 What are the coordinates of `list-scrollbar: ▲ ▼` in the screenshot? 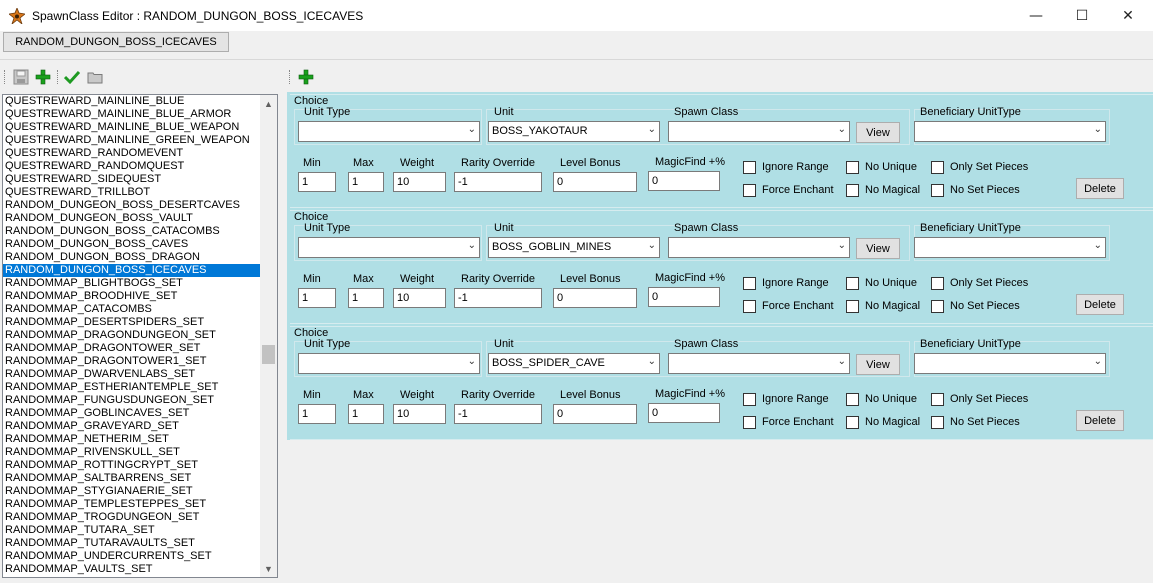 It's located at (268, 336).